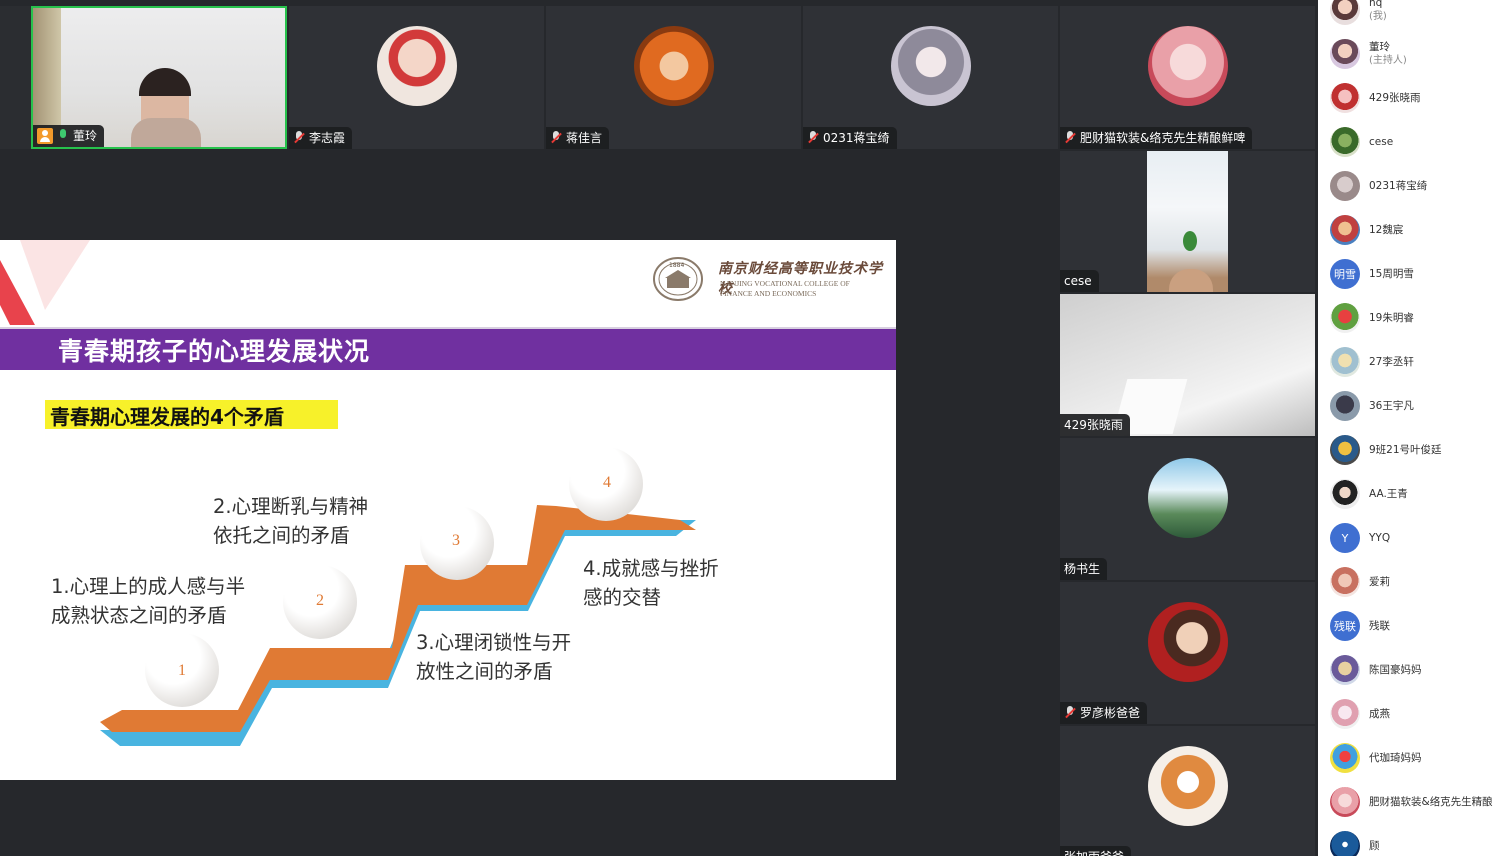  Describe the element at coordinates (143, 77) in the screenshot. I see `video-tile-host: 董玲` at that location.